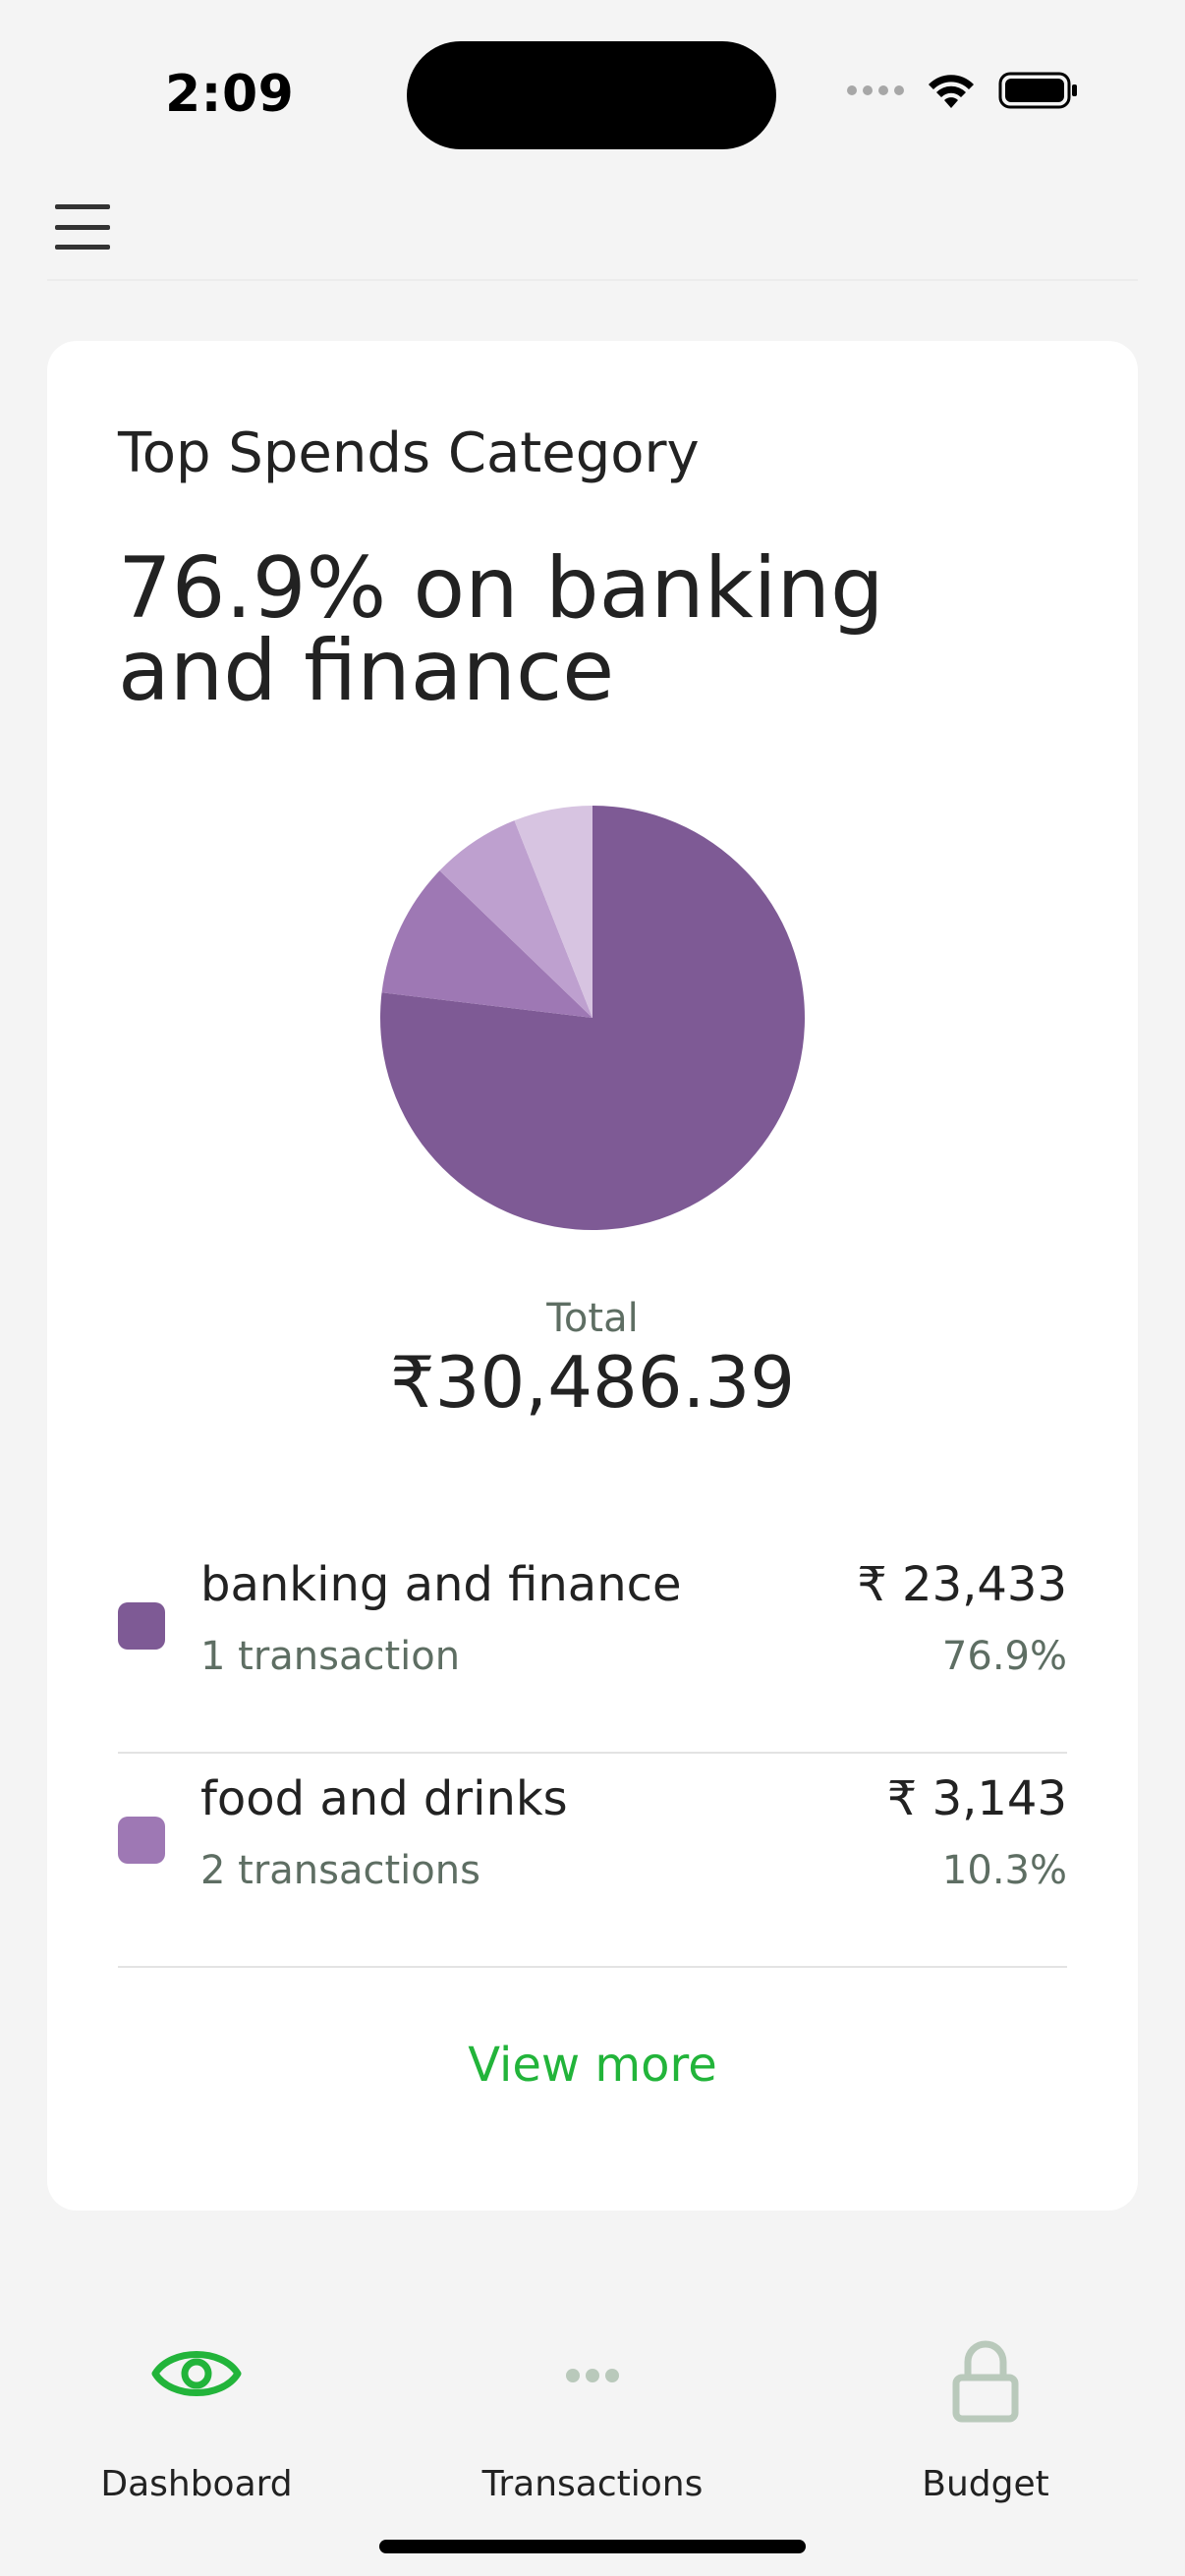 This screenshot has height=2576, width=1185. Describe the element at coordinates (340, 1870) in the screenshot. I see `category-transaction-count: 2 transactions` at that location.